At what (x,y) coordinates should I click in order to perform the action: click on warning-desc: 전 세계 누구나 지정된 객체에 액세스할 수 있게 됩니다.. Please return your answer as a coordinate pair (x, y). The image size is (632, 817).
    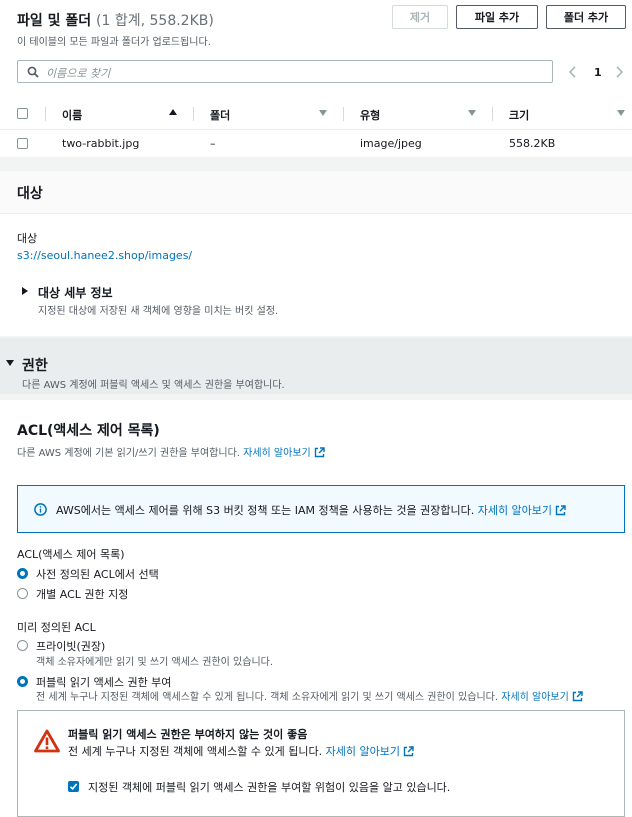
    Looking at the image, I should click on (195, 751).